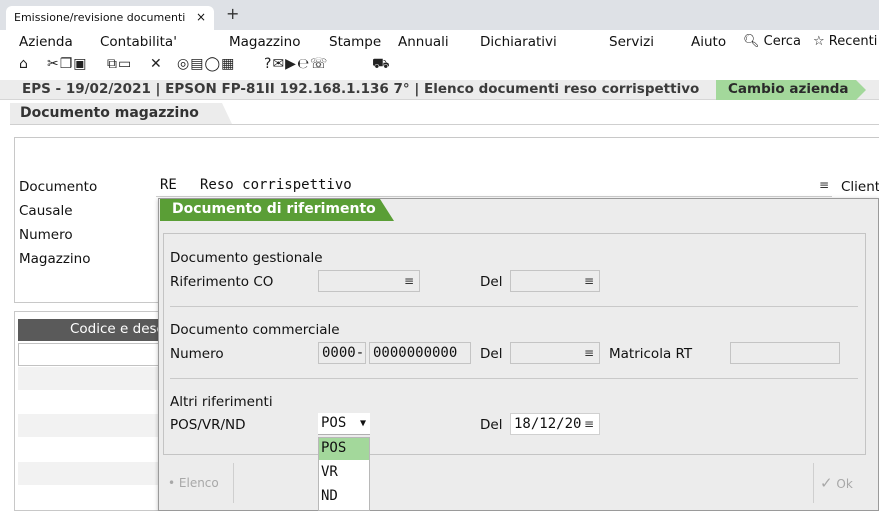  I want to click on numero-prefix-field: 0000-, so click(342, 353).